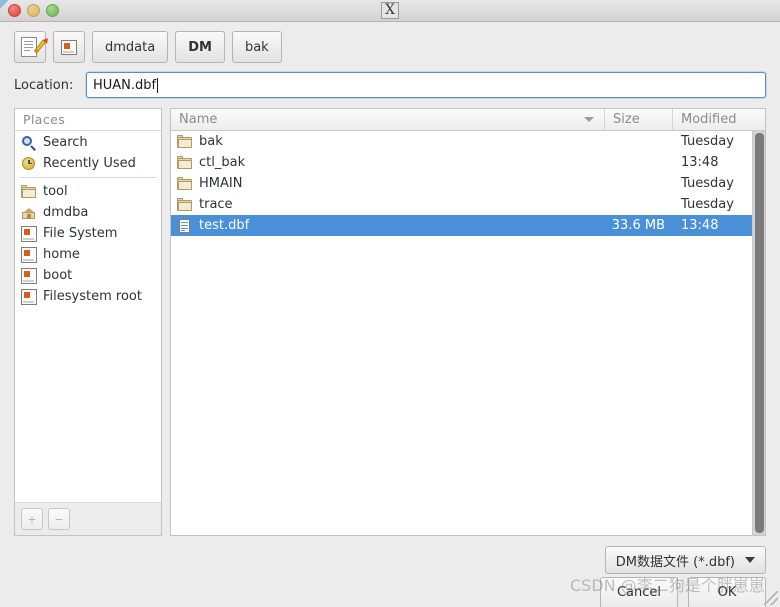 This screenshot has width=780, height=607. I want to click on file-name: ctl_bak, so click(222, 162).